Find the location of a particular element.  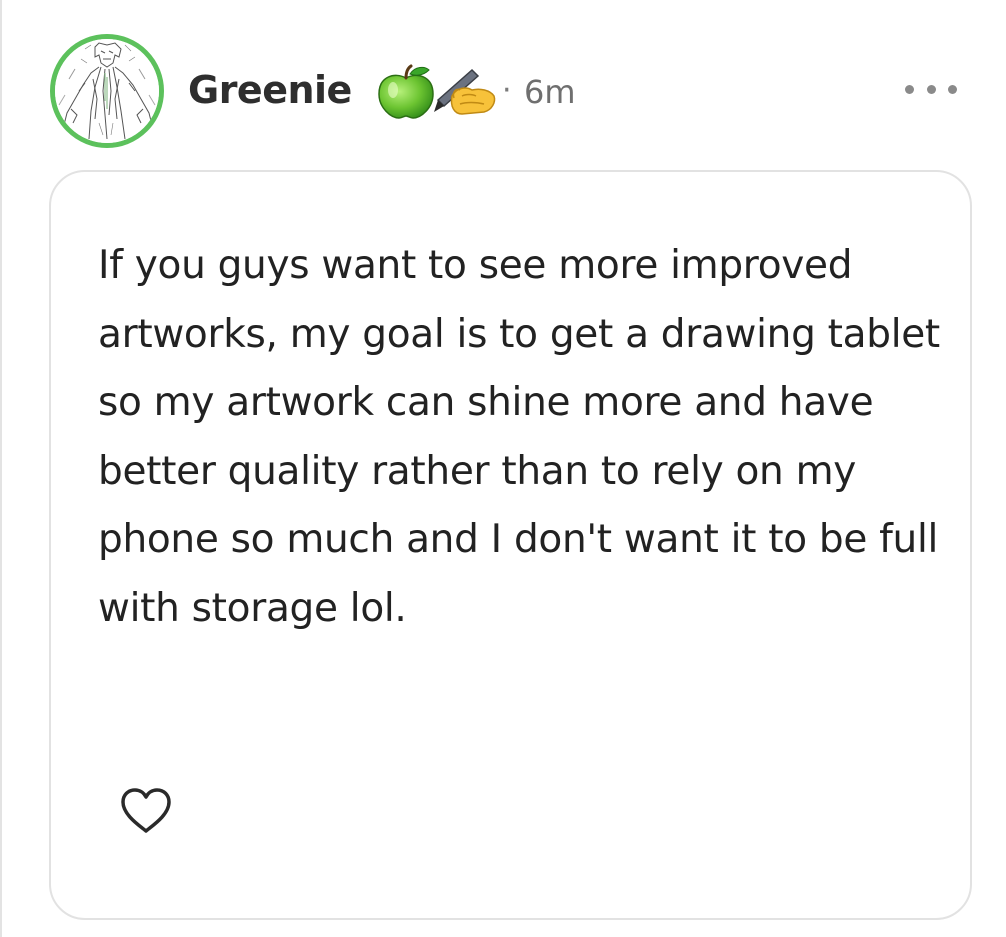

writing-hand-icon is located at coordinates (465, 91).